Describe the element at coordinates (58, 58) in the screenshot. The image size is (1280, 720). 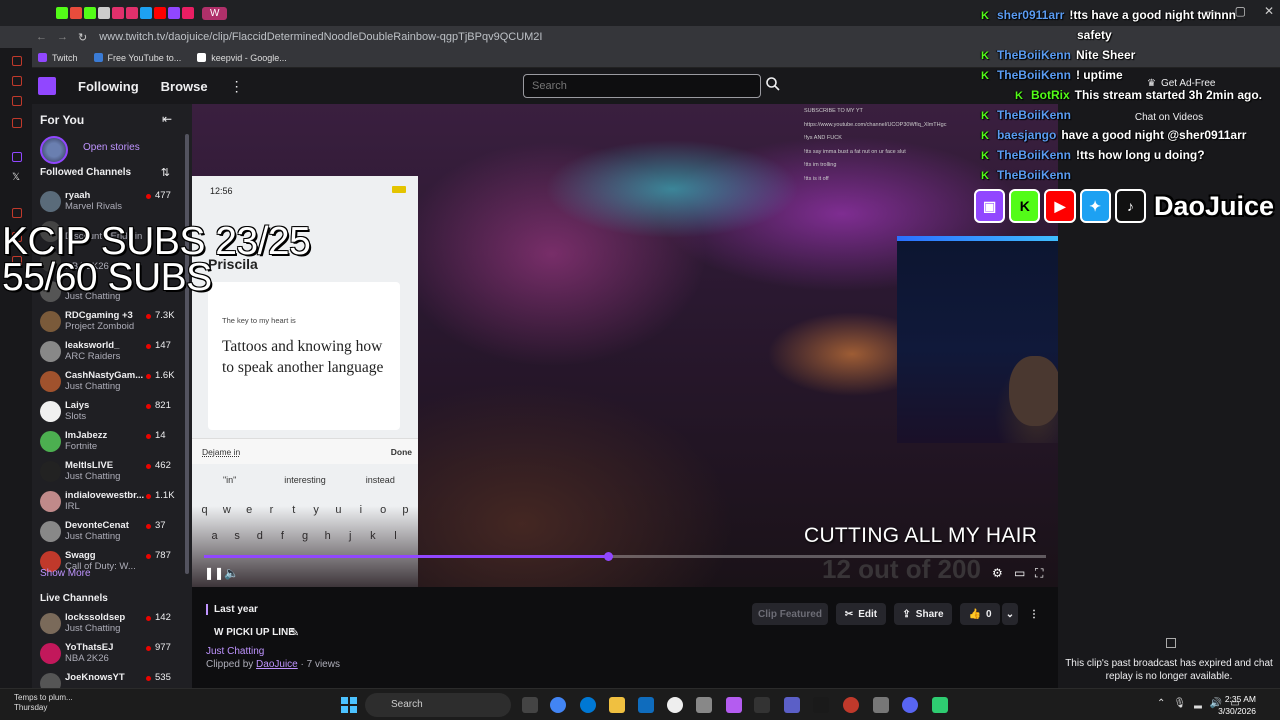
I see `bookmark-twitch: Twitch` at that location.